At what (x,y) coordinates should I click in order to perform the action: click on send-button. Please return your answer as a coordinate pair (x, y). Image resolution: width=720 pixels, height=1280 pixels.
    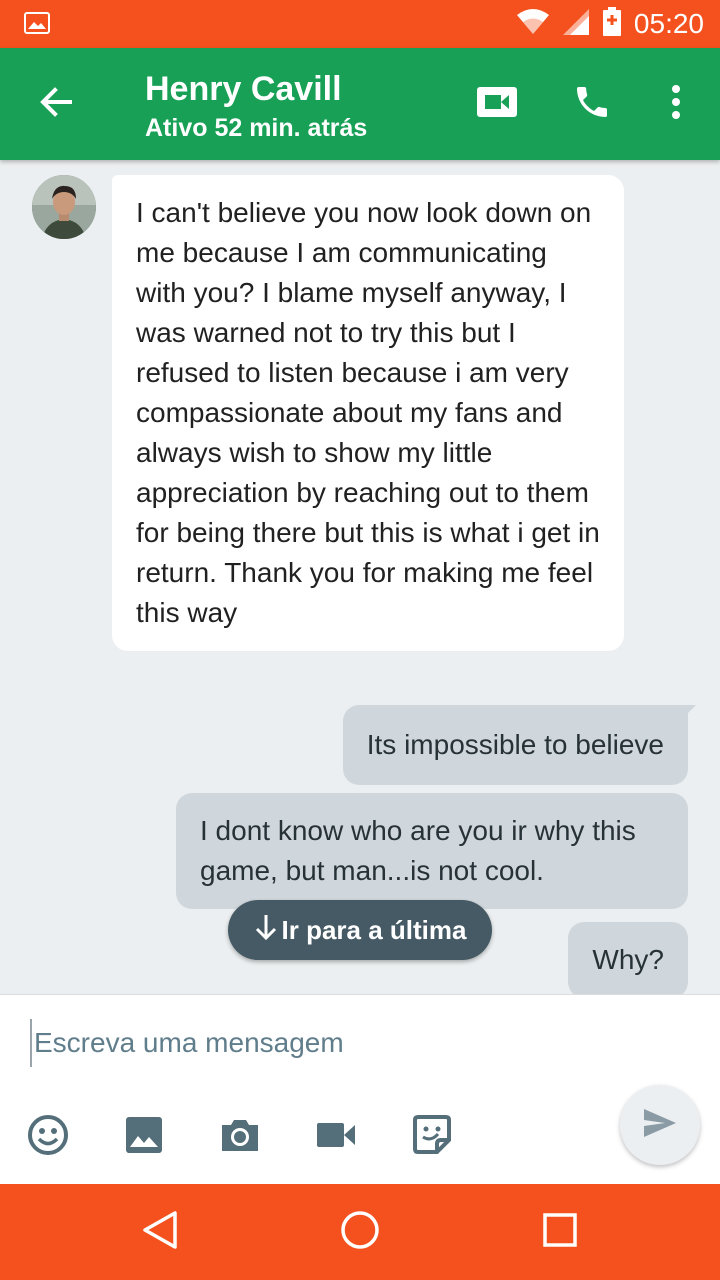
    Looking at the image, I should click on (660, 1125).